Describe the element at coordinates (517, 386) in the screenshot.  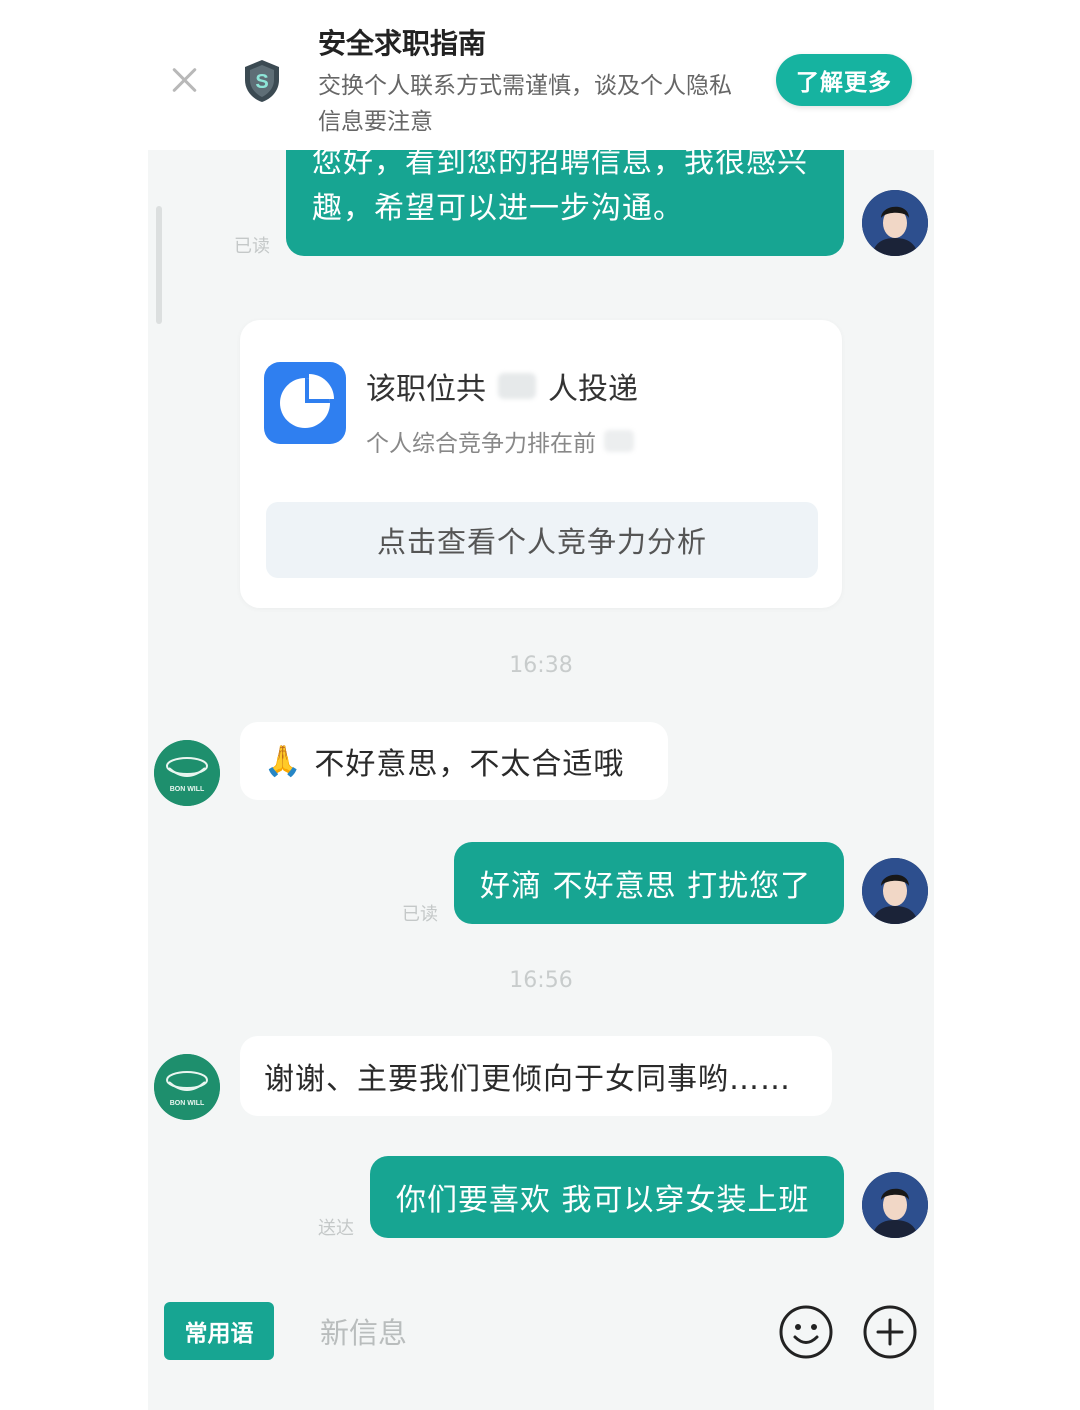
I see `blurred-count` at that location.